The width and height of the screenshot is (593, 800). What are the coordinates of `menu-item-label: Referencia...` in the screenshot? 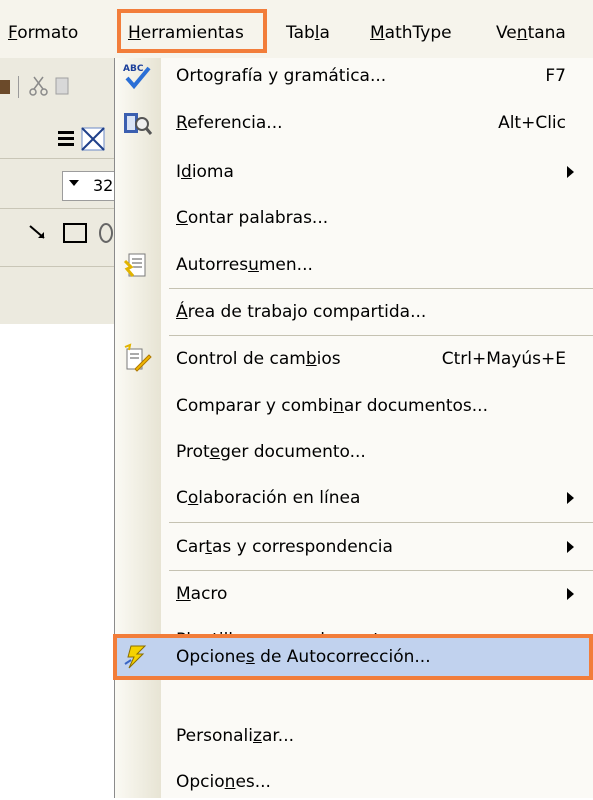 It's located at (229, 123).